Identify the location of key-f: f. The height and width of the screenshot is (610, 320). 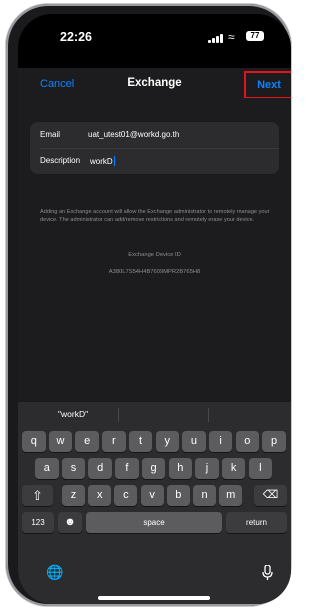
(127, 468).